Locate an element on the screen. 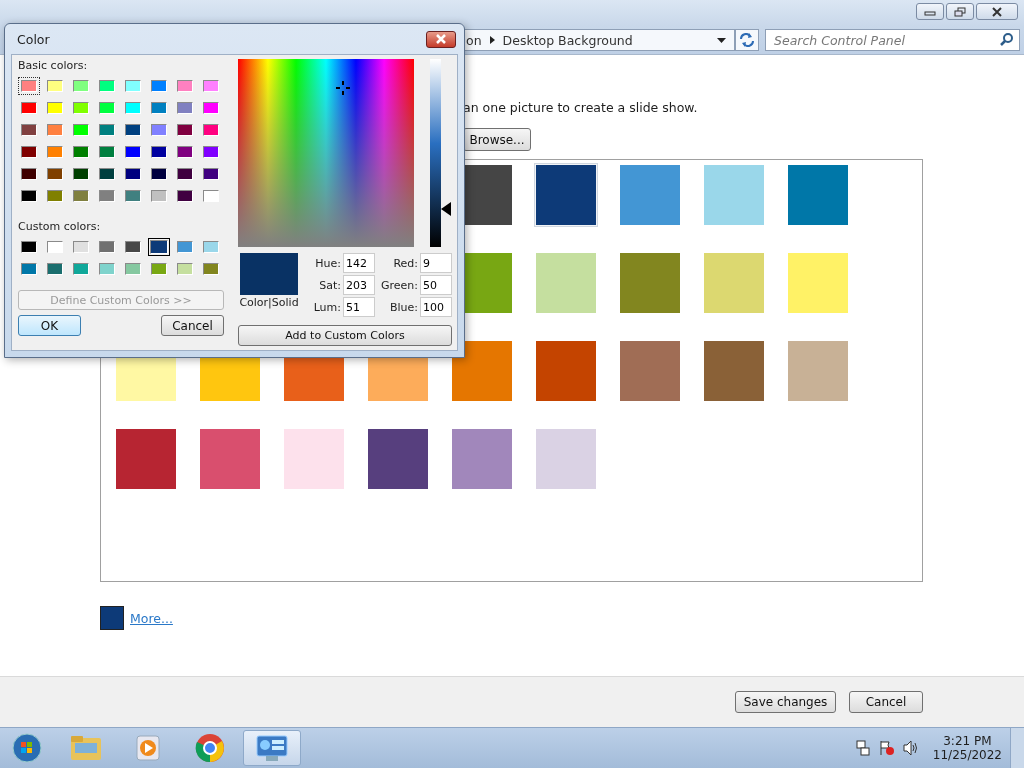 The height and width of the screenshot is (768, 1024). number-field: 142 is located at coordinates (358, 263).